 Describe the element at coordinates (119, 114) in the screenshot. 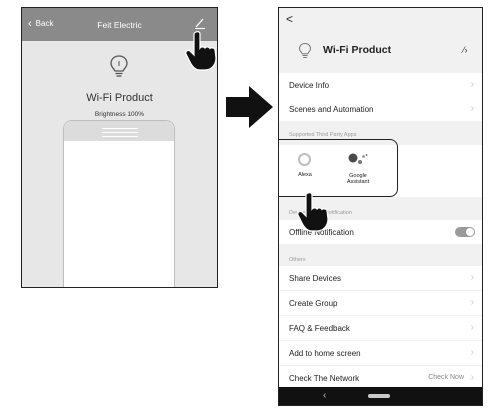

I see `brightness-label: Brightness 100%` at that location.